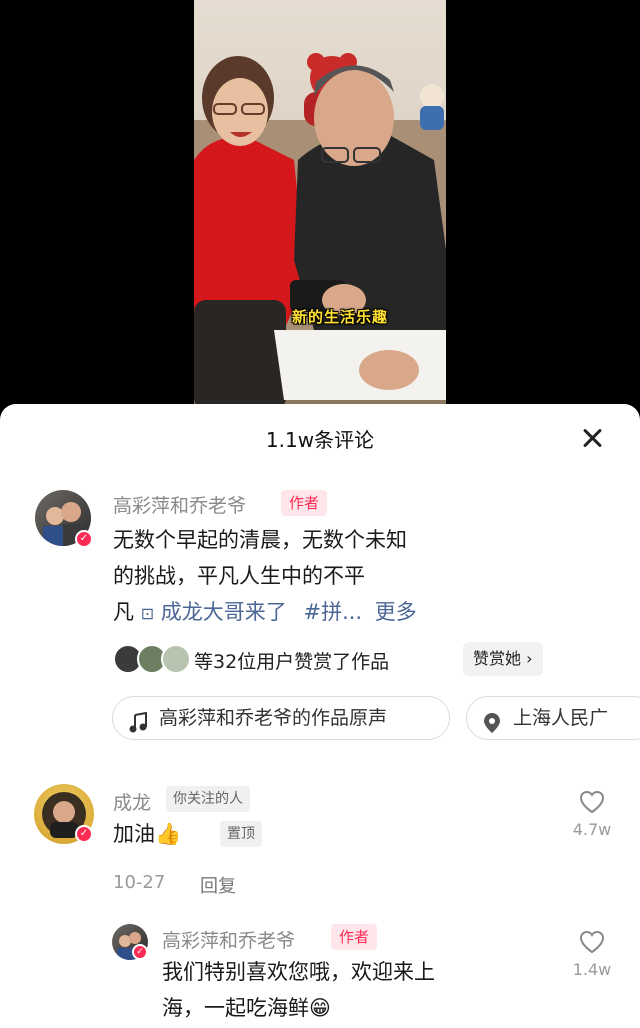 This screenshot has width=640, height=1028. What do you see at coordinates (298, 972) in the screenshot?
I see `reply-text-line1: 我们特别喜欢您哦，欢迎来上` at bounding box center [298, 972].